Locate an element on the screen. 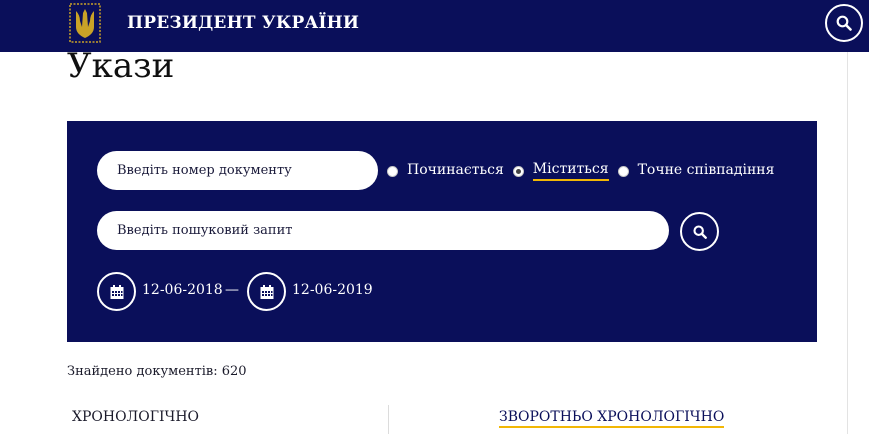 This screenshot has width=869, height=434. page-right-border is located at coordinates (847, 243).